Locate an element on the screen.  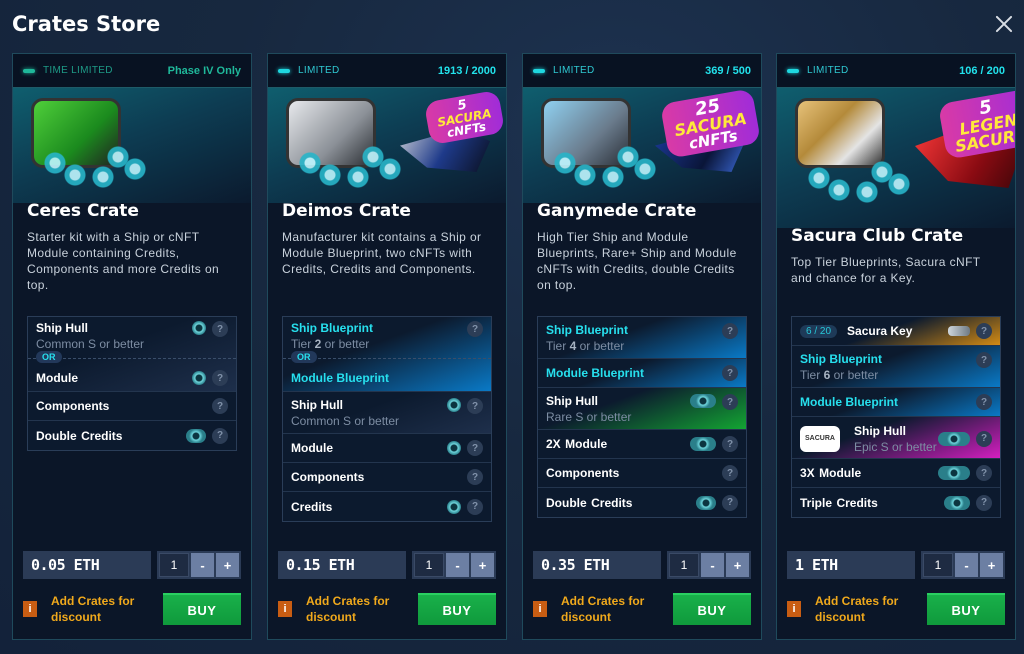
card-status-bar: LIMITED 369 / 500 is located at coordinates (642, 71).